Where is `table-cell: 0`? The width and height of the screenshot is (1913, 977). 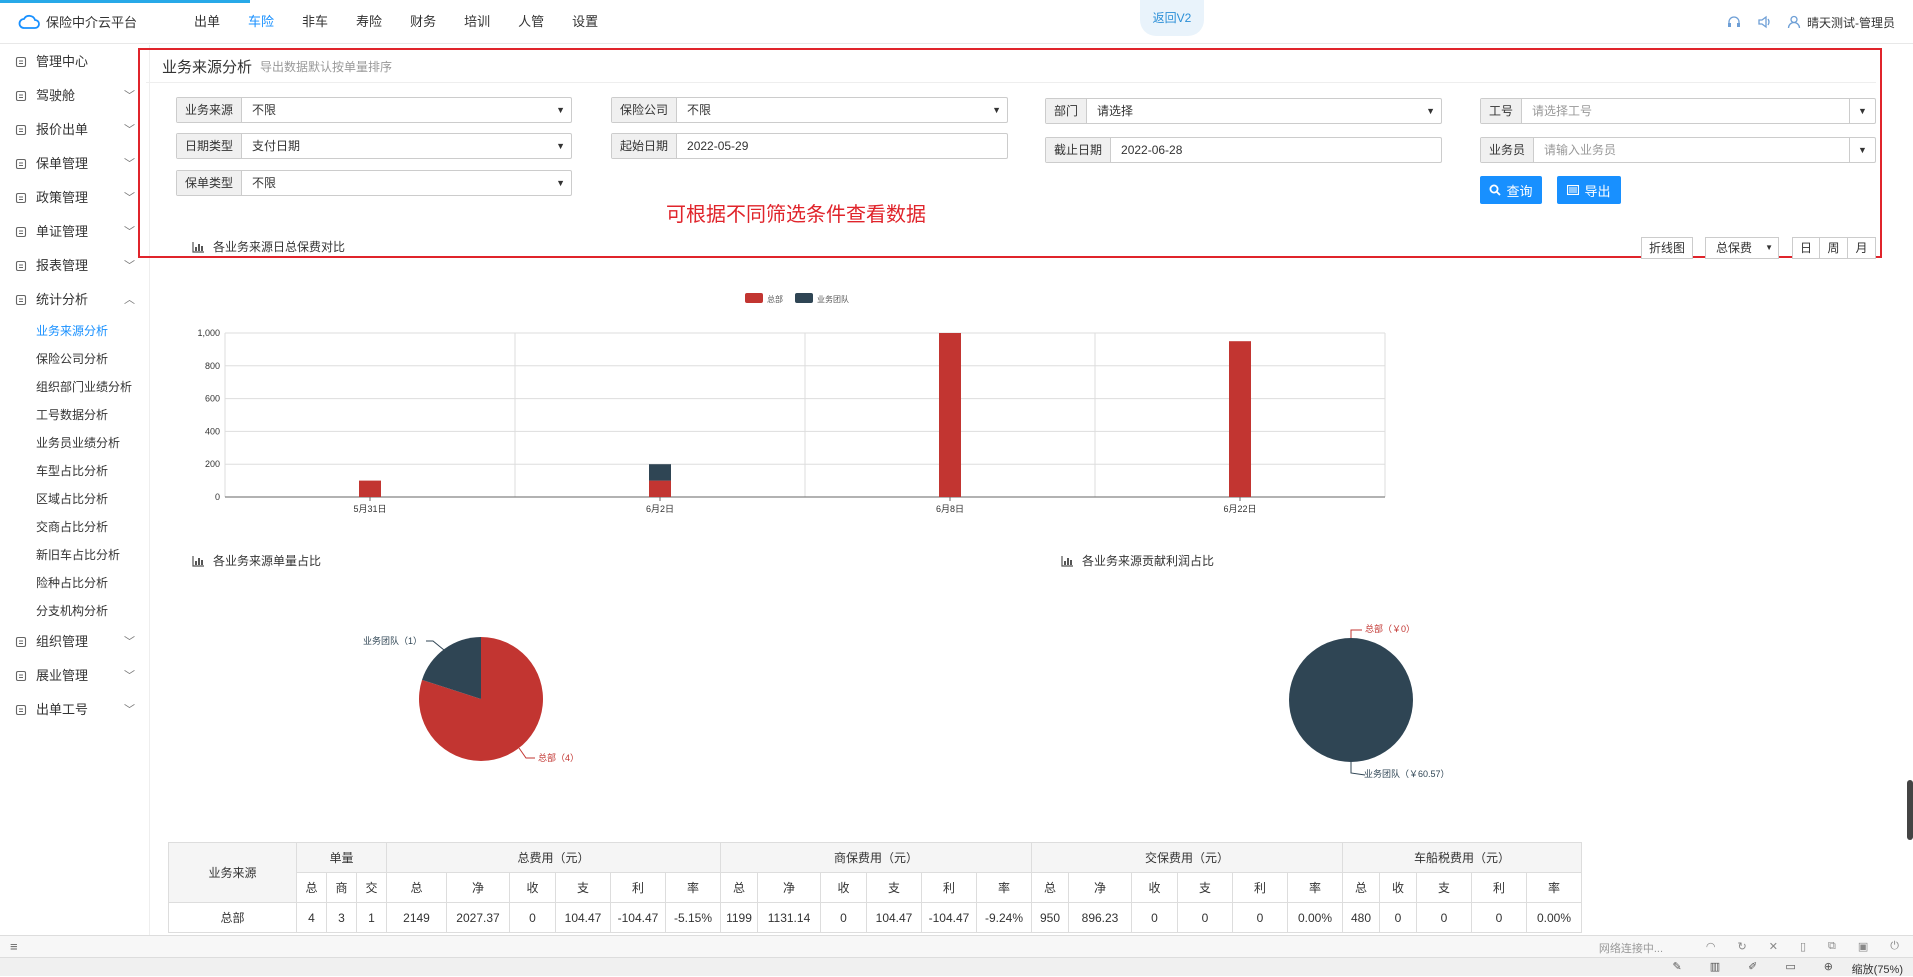 table-cell: 0 is located at coordinates (1444, 917).